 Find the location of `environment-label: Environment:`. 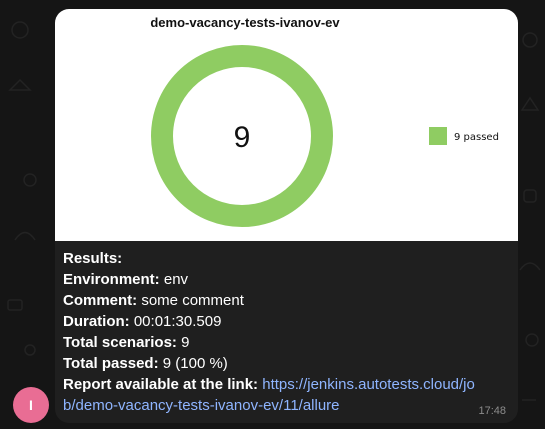

environment-label: Environment: is located at coordinates (111, 279).